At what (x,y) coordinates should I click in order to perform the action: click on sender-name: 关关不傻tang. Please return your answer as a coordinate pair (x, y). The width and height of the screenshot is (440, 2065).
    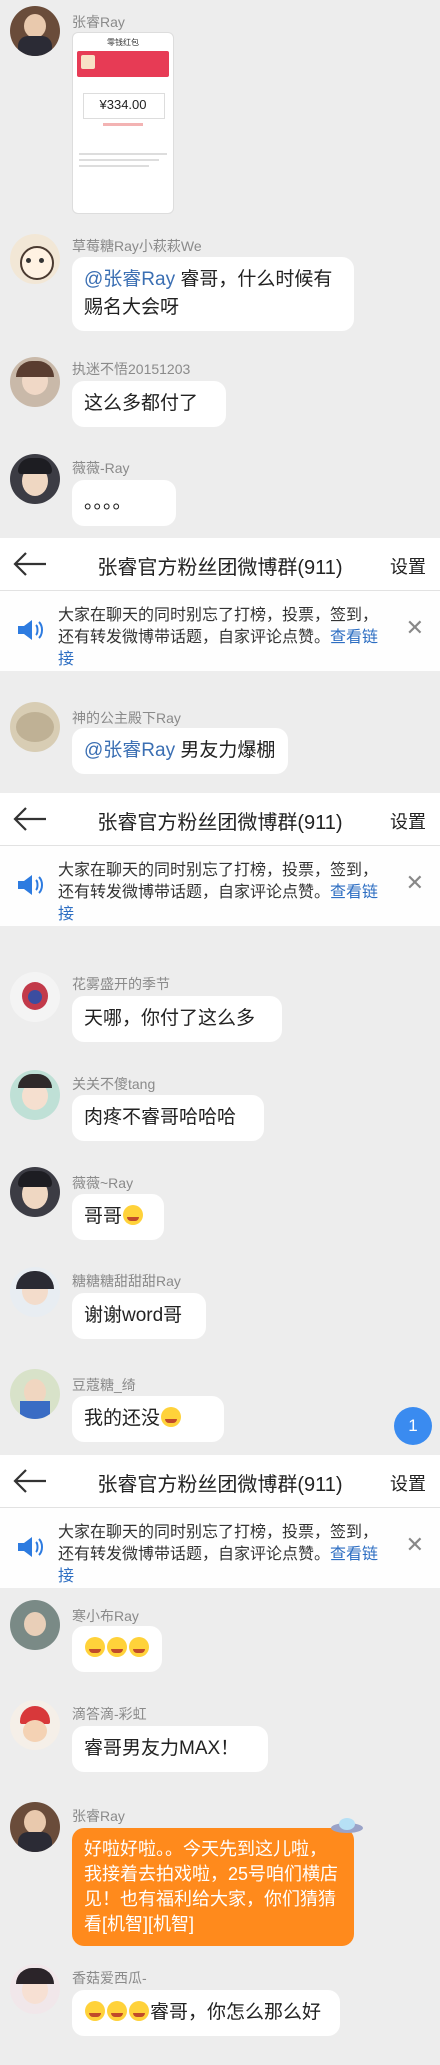
    Looking at the image, I should click on (114, 1084).